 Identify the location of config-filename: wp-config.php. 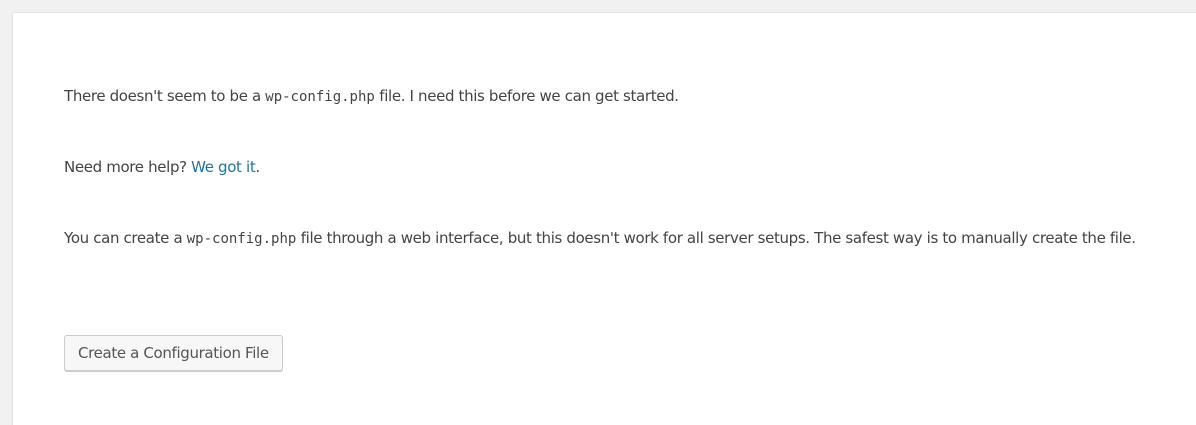
(320, 97).